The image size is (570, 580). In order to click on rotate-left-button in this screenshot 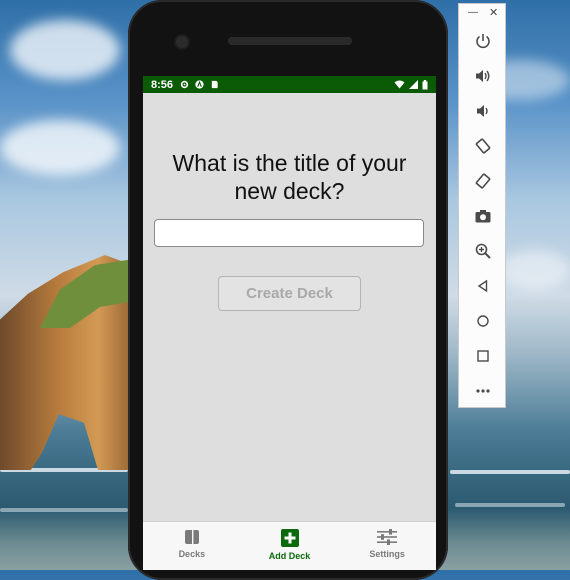, I will do `click(483, 146)`.